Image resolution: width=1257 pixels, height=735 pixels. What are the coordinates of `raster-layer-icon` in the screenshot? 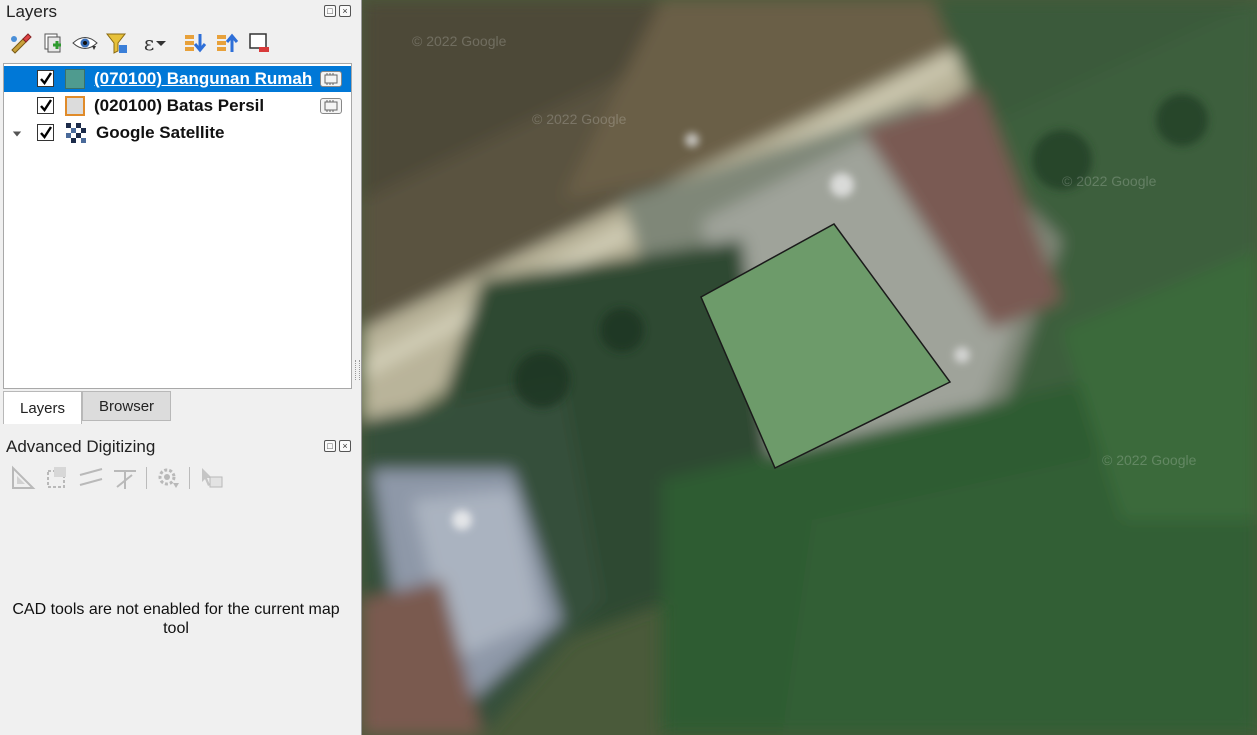 It's located at (76, 133).